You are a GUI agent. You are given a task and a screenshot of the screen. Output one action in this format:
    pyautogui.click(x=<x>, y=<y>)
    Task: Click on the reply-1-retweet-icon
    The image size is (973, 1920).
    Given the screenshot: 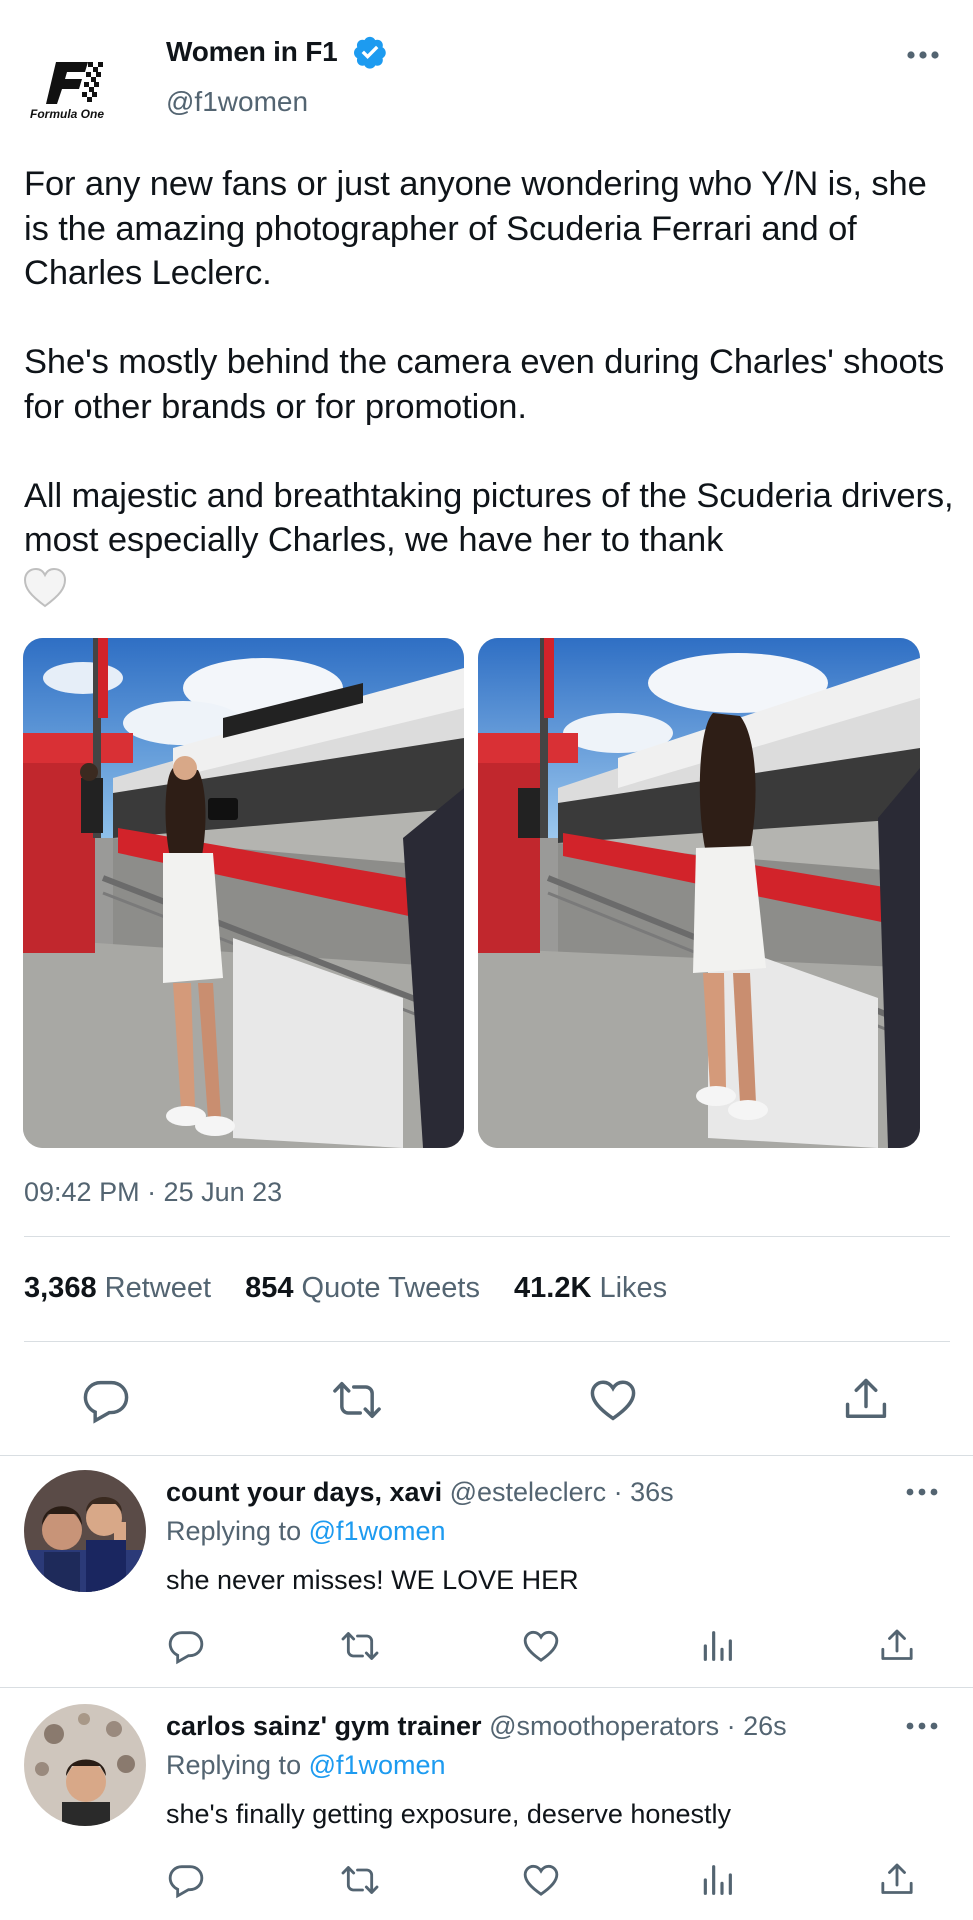 What is the action you would take?
    pyautogui.click(x=360, y=1646)
    